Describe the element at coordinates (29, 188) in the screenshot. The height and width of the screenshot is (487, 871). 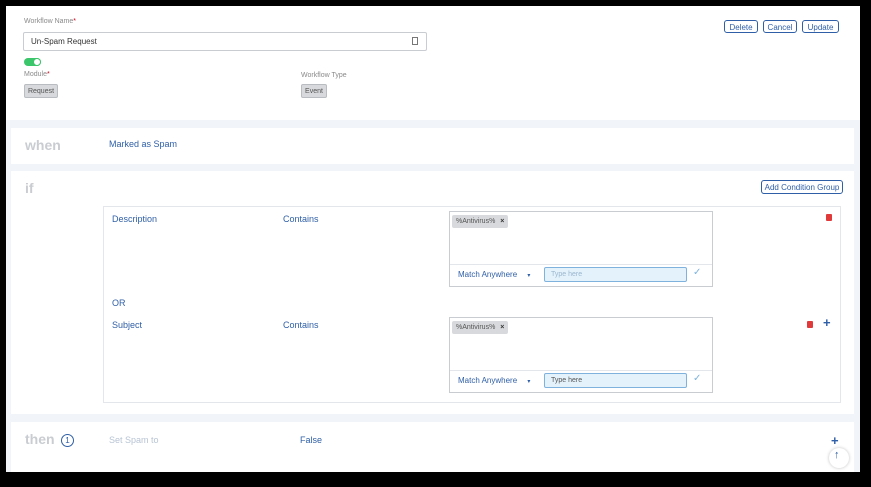
I see `if-keyword: if` at that location.